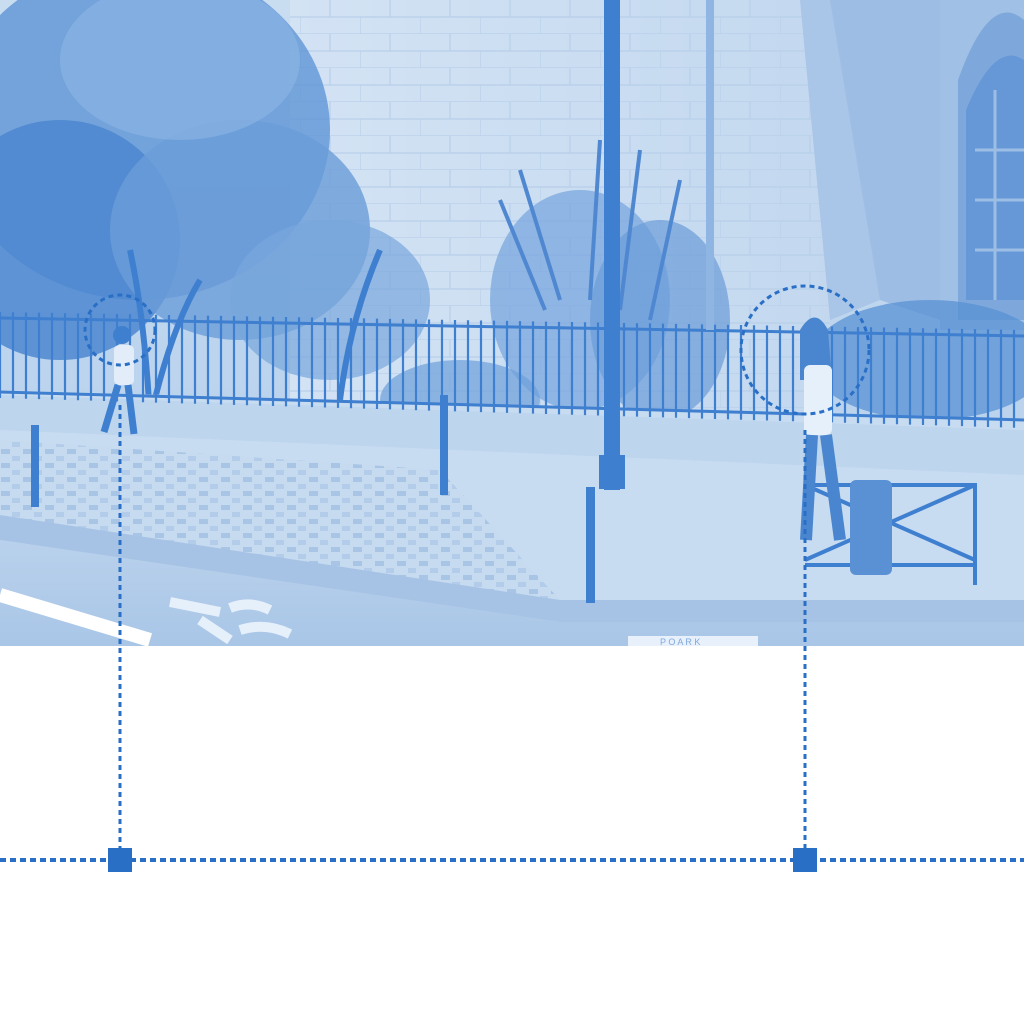 This screenshot has width=1024, height=1024. I want to click on marker-circle-person-left, so click(120, 330).